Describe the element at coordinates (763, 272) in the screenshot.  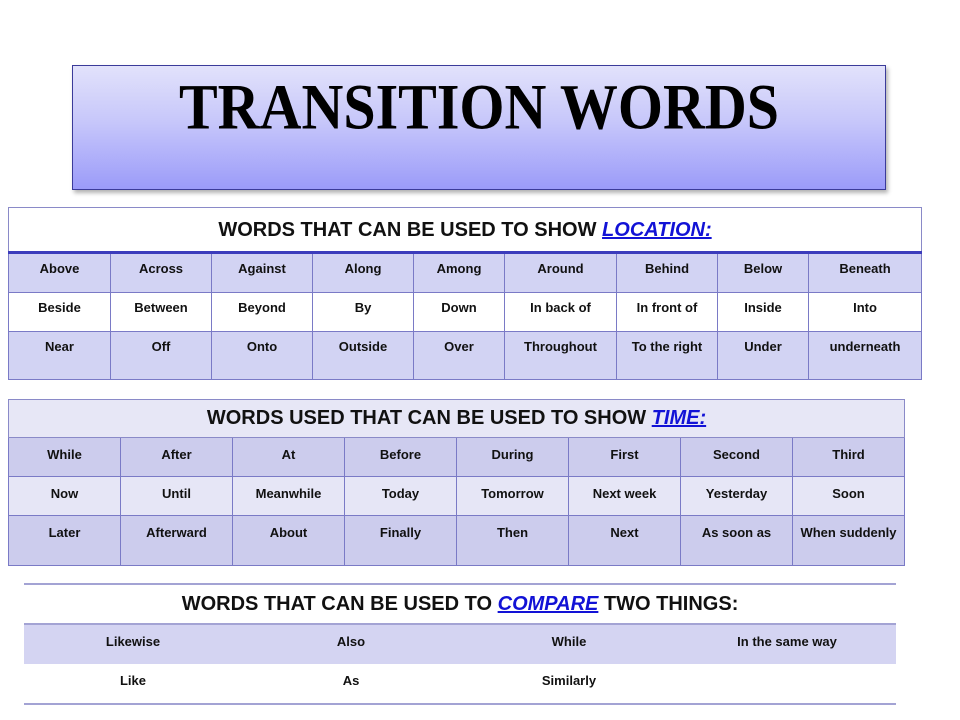
I see `word-cell: Below` at that location.